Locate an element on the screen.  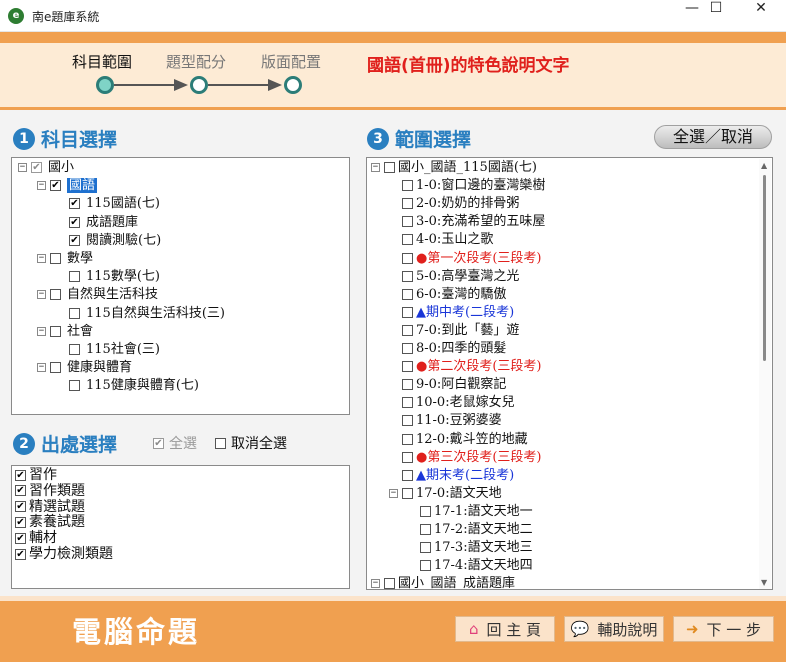
scroll-down-icon: ▼ is located at coordinates (764, 582).